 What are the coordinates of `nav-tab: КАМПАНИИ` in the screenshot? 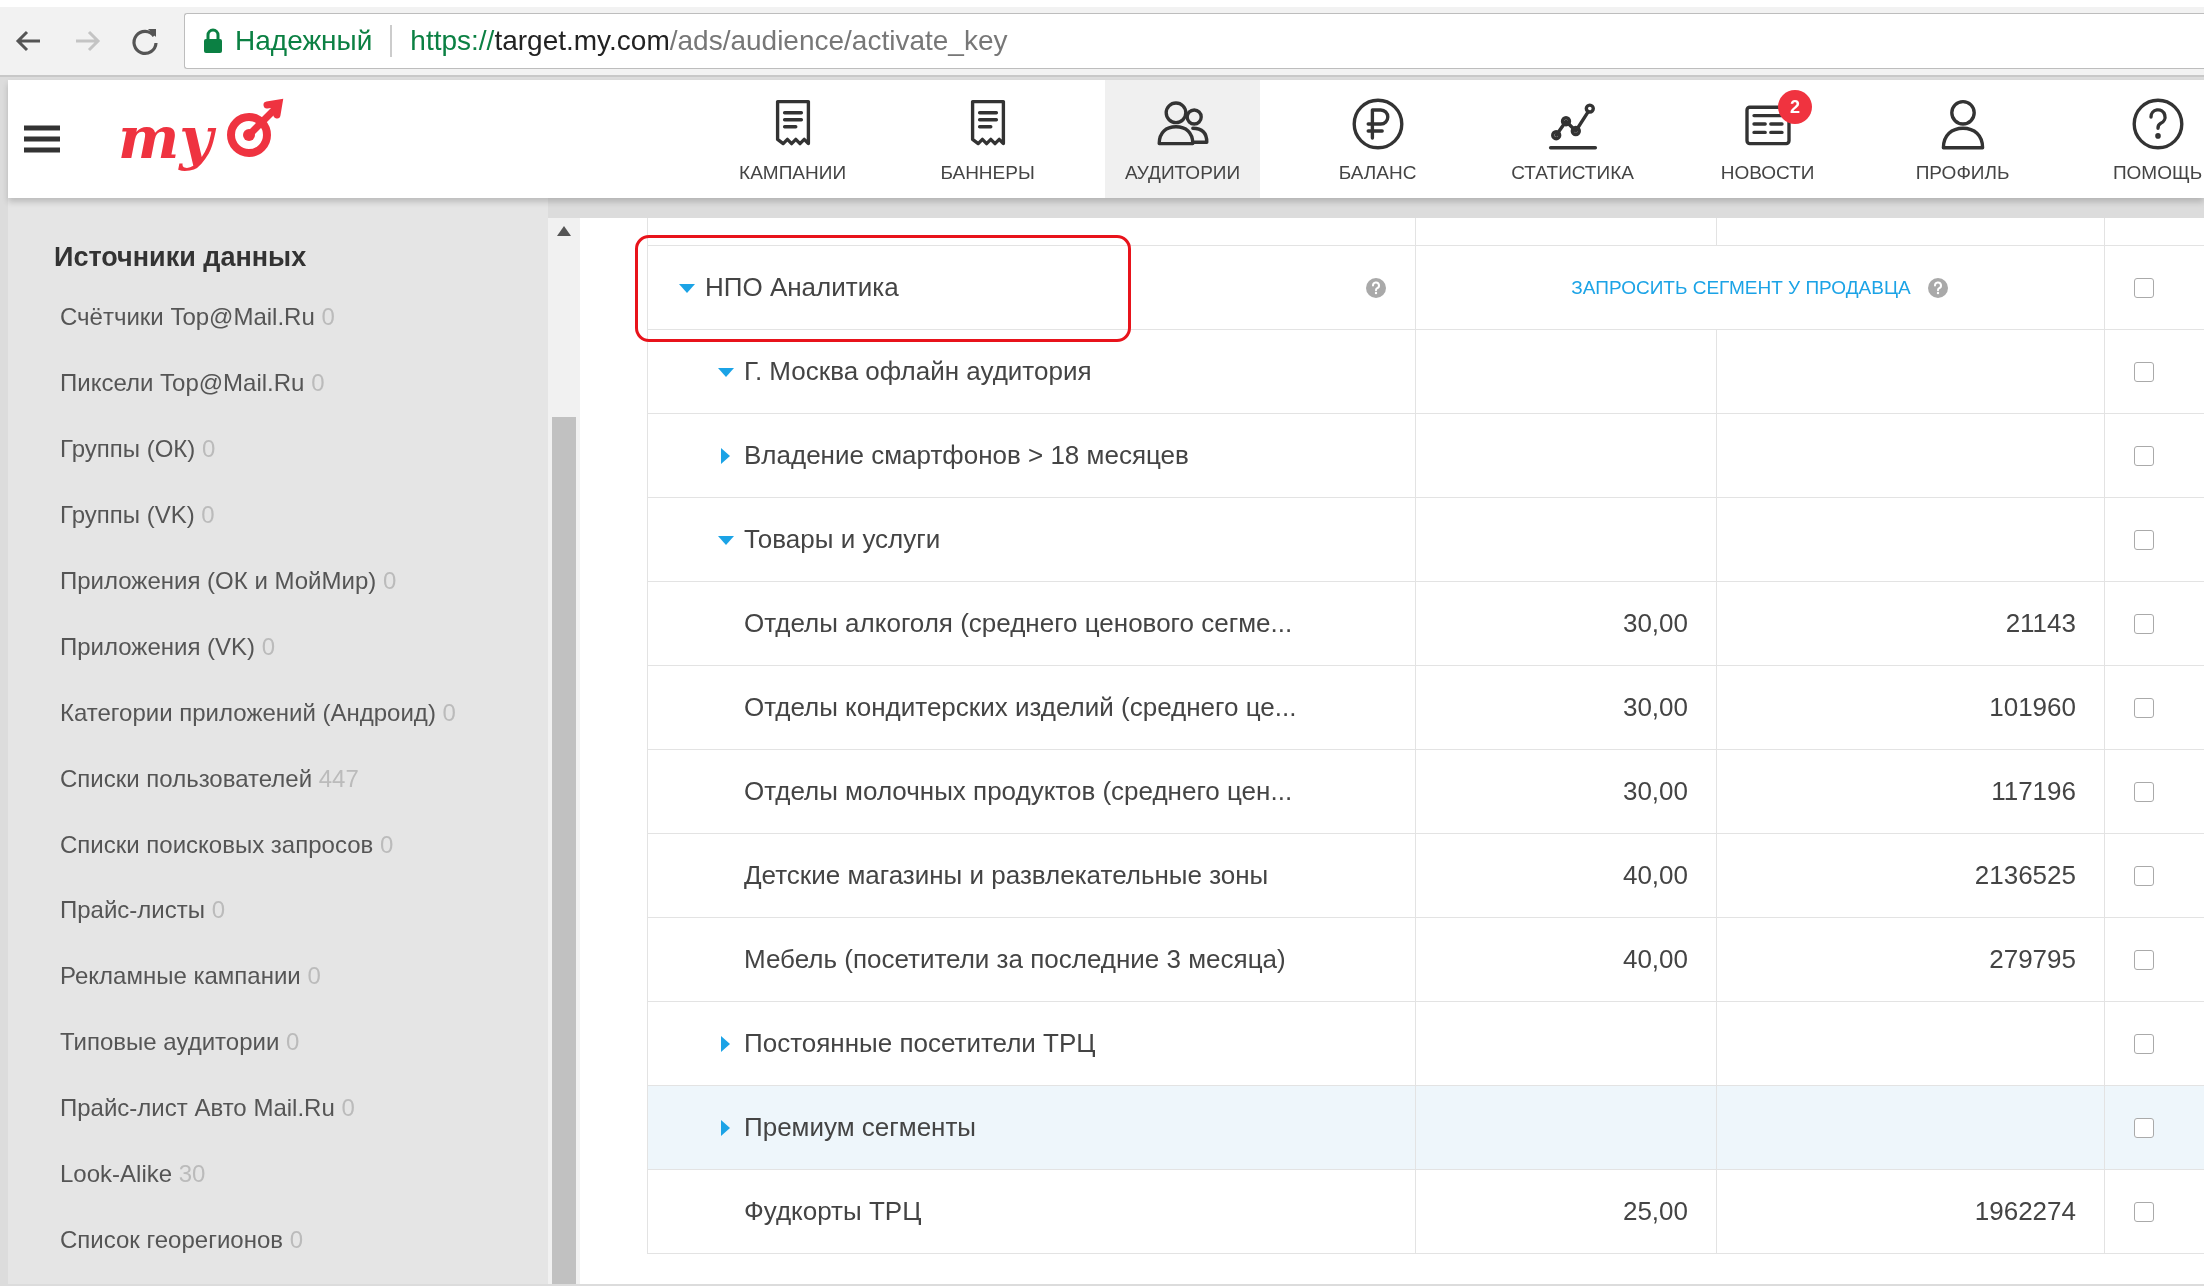 It's located at (793, 139).